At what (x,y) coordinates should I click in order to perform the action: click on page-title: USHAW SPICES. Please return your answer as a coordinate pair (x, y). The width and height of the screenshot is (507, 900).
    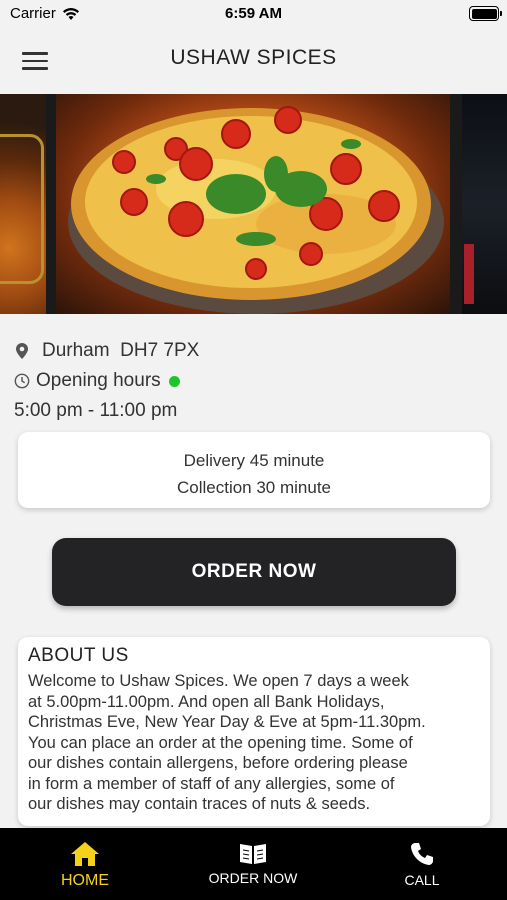
    Looking at the image, I should click on (253, 57).